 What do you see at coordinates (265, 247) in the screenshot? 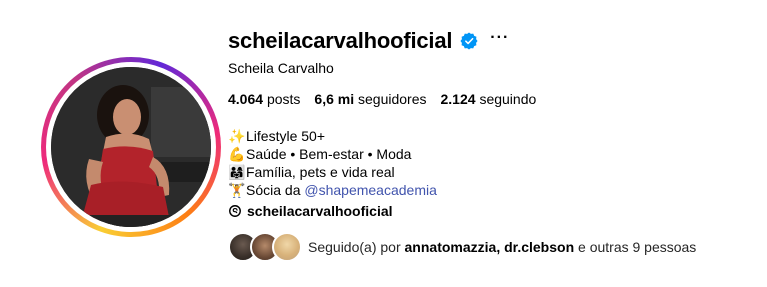
I see `followed-by-avatars` at bounding box center [265, 247].